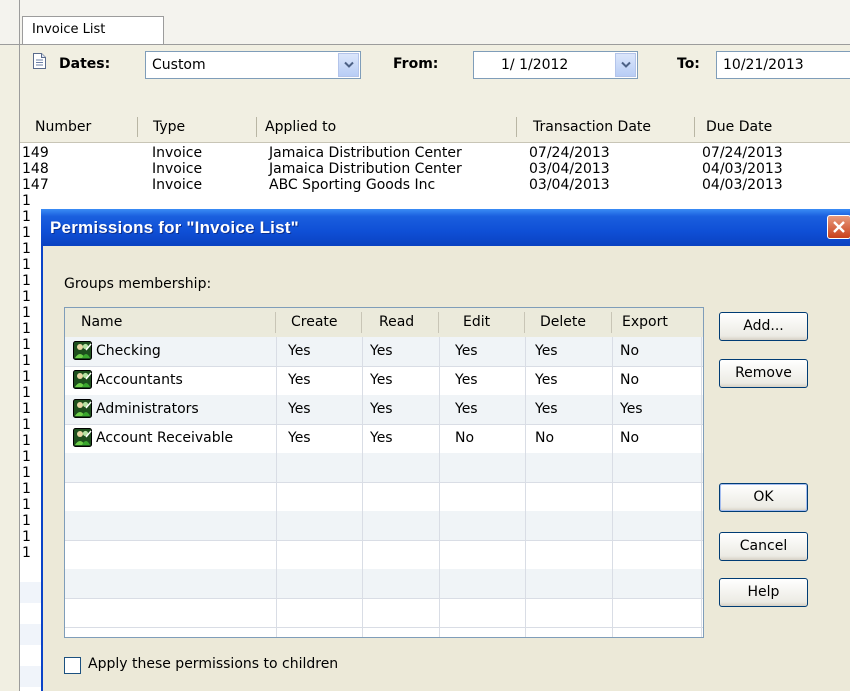 This screenshot has width=850, height=691. Describe the element at coordinates (174, 227) in the screenshot. I see `dialog-title: Permissions for "Invoice List"` at that location.